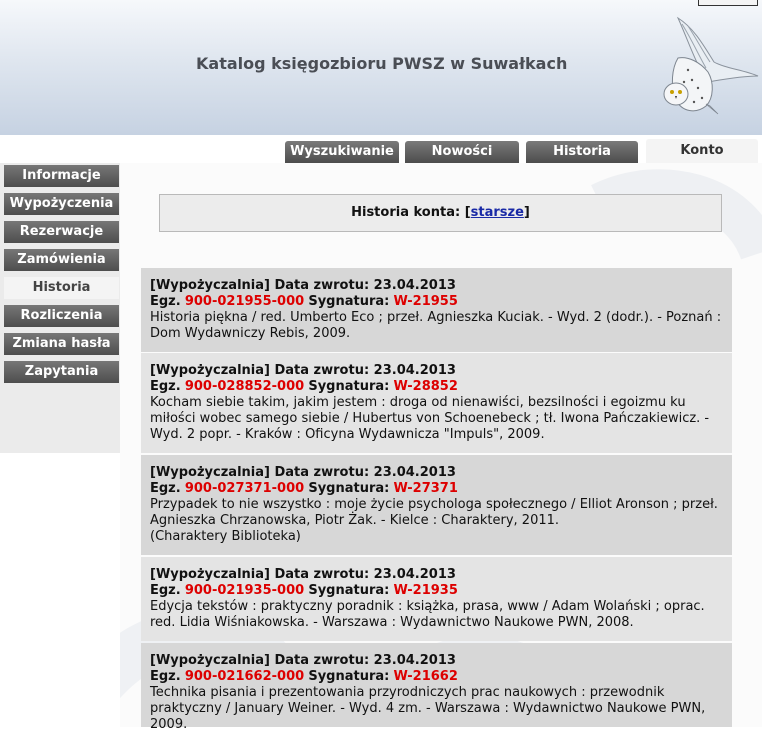 The height and width of the screenshot is (733, 762). I want to click on owl-icon, so click(711, 65).